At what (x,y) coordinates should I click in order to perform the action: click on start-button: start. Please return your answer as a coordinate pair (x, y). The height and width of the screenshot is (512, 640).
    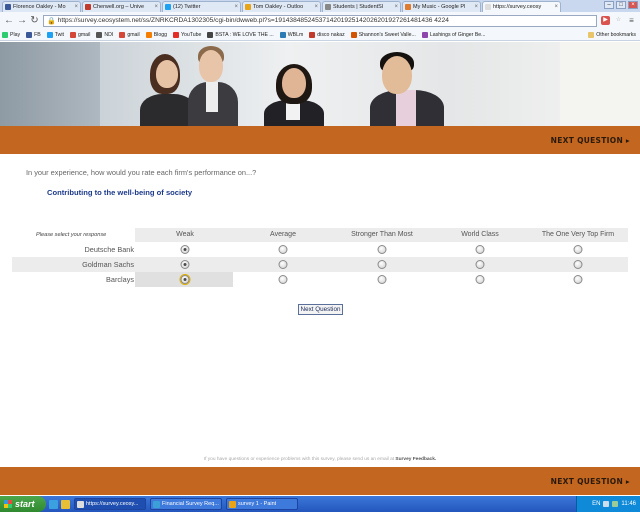
    Looking at the image, I should click on (23, 504).